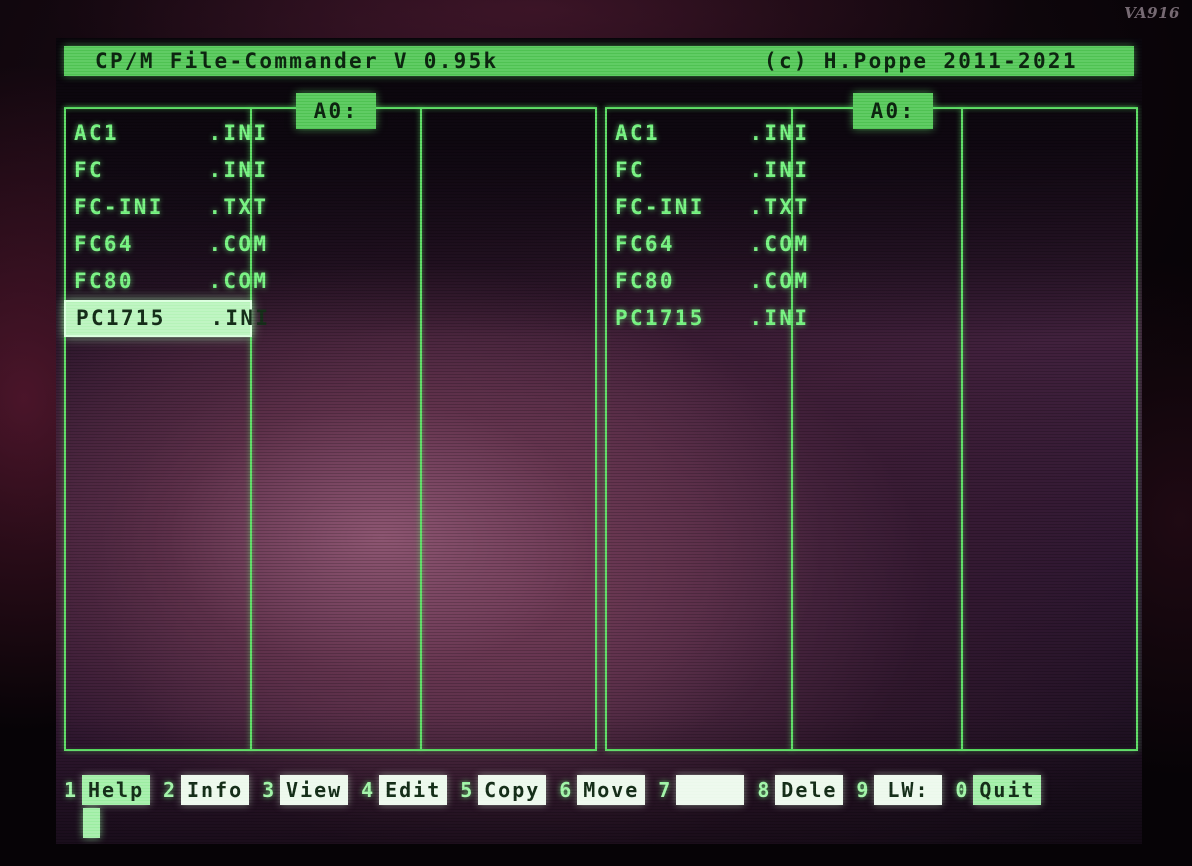  I want to click on function-key-3-number: 3, so click(268, 790).